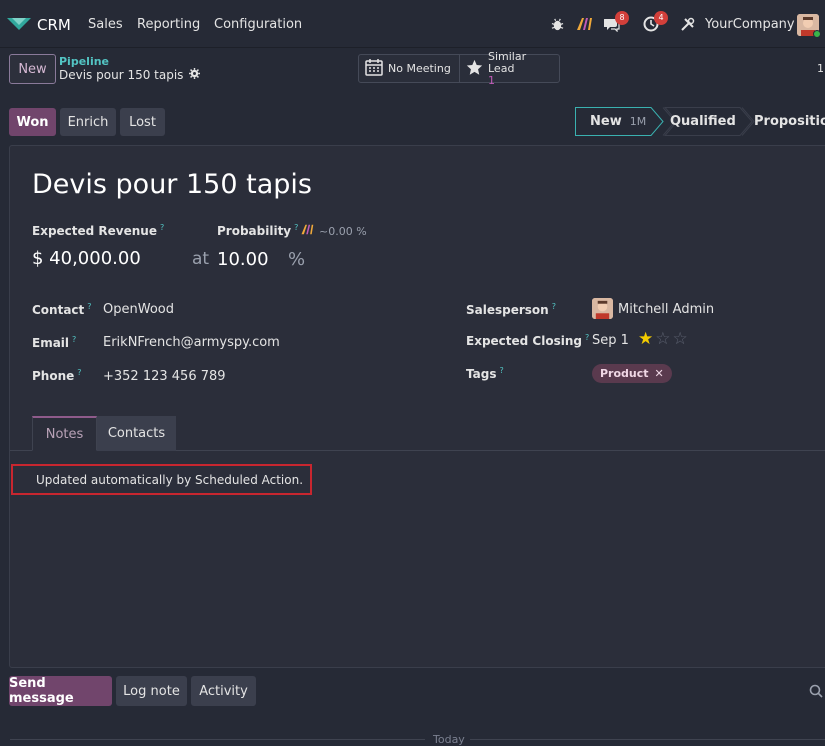  What do you see at coordinates (121, 75) in the screenshot?
I see `breadcrumb-current-label: Devis pour 150 tapis` at bounding box center [121, 75].